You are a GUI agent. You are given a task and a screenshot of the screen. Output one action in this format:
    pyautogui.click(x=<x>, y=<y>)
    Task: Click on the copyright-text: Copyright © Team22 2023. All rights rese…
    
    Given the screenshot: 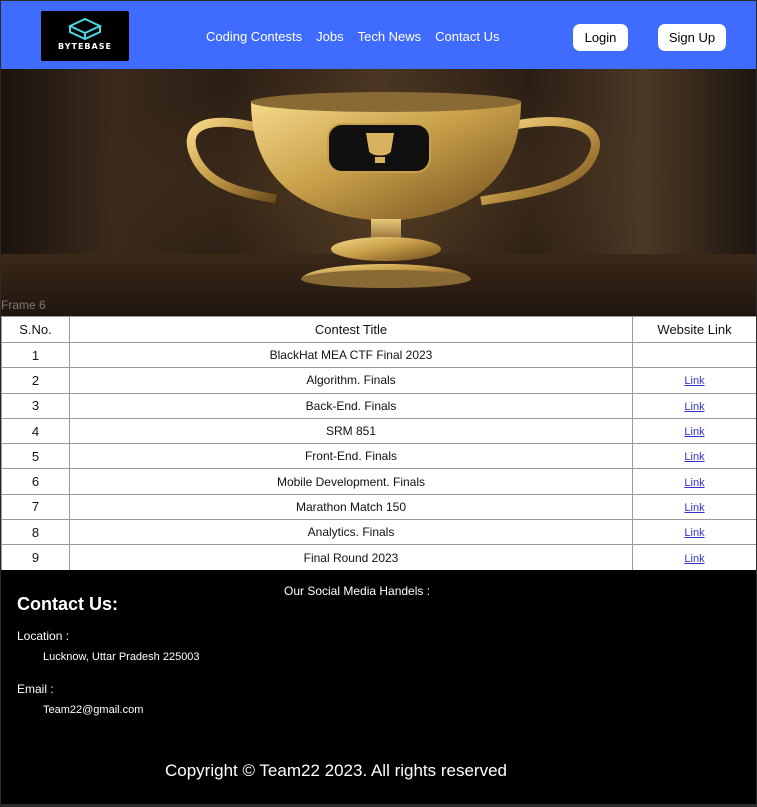 What is the action you would take?
    pyautogui.click(x=336, y=770)
    